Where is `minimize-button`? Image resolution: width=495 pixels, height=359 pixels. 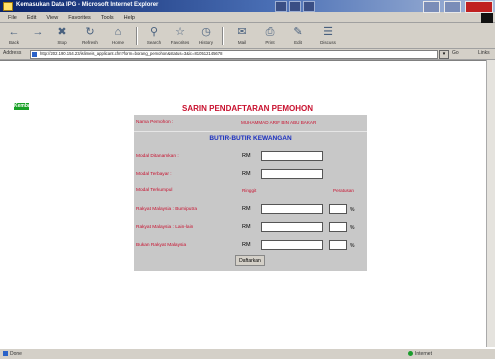 minimize-button is located at coordinates (431, 7).